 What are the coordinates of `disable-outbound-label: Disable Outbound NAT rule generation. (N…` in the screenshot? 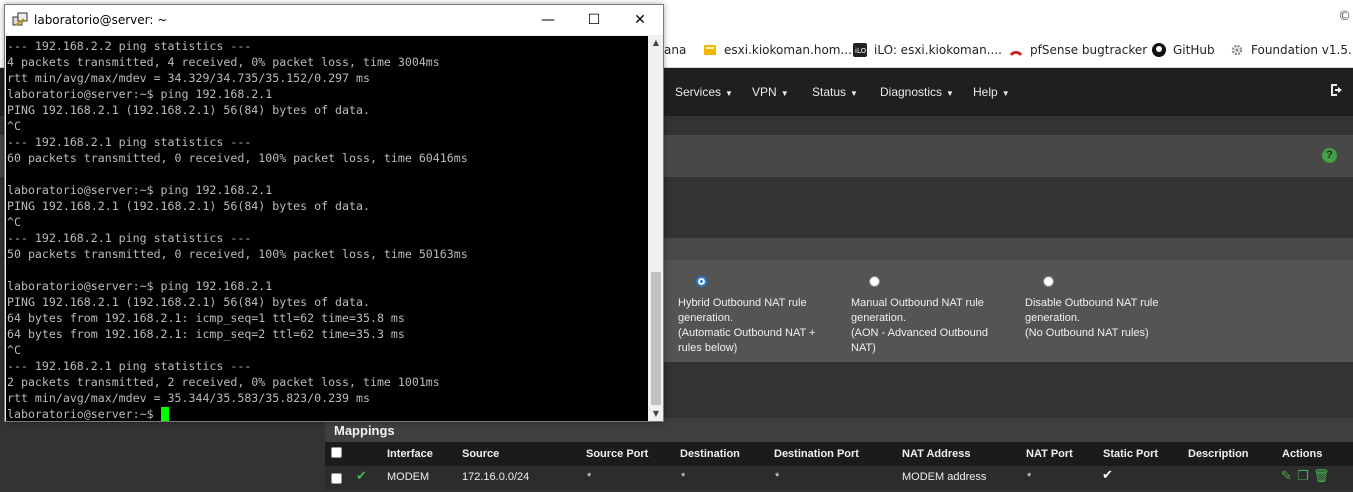 It's located at (1100, 318).